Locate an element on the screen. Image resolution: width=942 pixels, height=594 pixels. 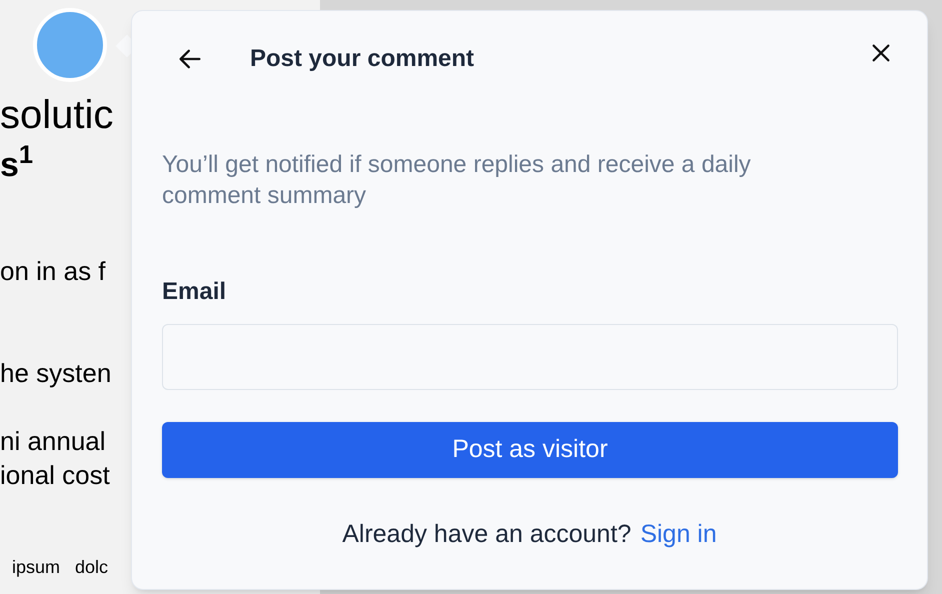
page-text: solutic is located at coordinates (57, 115).